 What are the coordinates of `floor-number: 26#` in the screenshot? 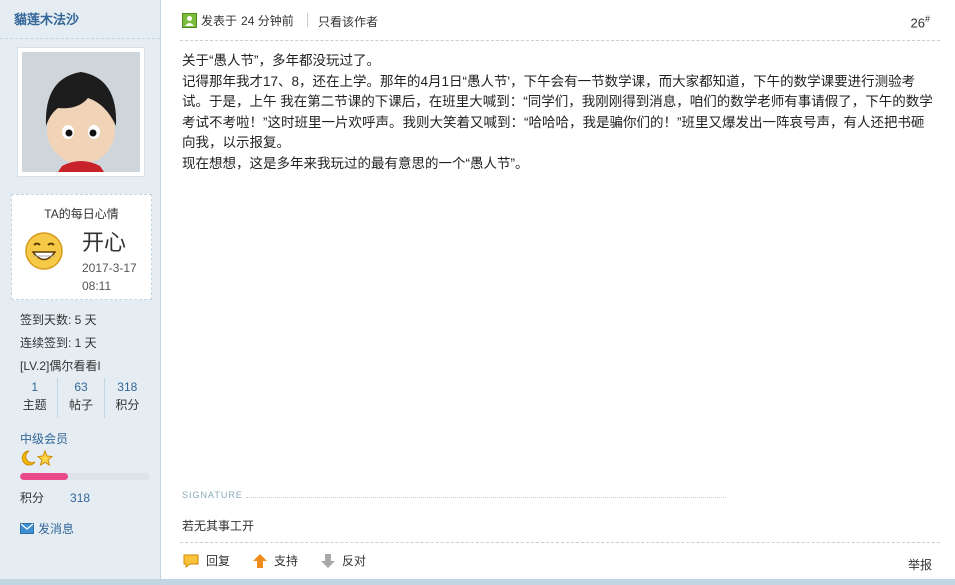 It's located at (920, 22).